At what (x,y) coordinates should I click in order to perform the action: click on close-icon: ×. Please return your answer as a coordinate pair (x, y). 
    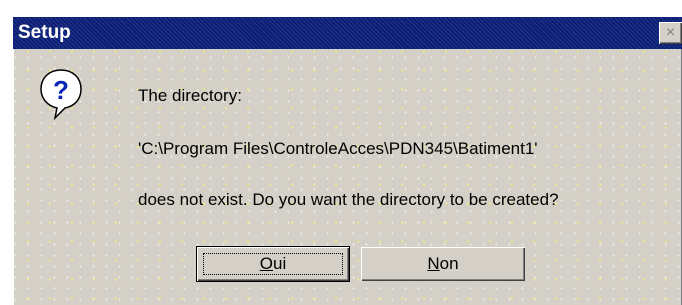
    Looking at the image, I should click on (670, 32).